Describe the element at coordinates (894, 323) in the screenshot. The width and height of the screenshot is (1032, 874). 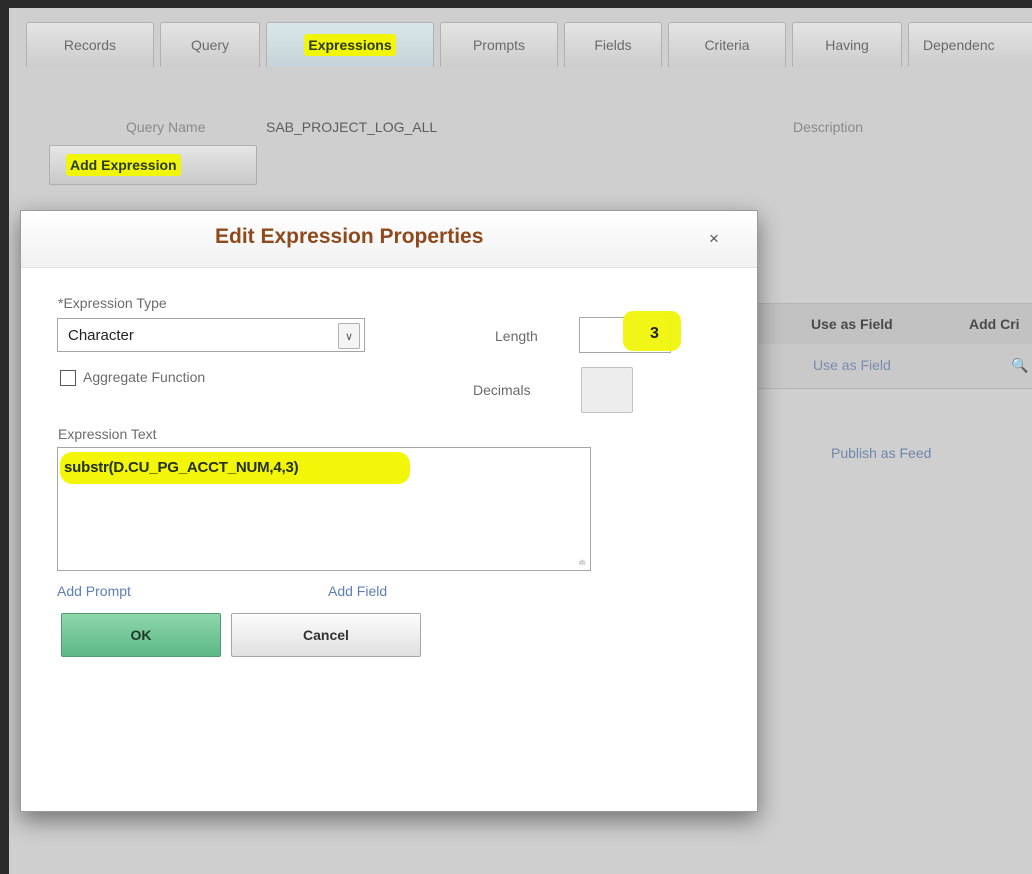
I see `grid-header: Use as Field Add Cri` at that location.